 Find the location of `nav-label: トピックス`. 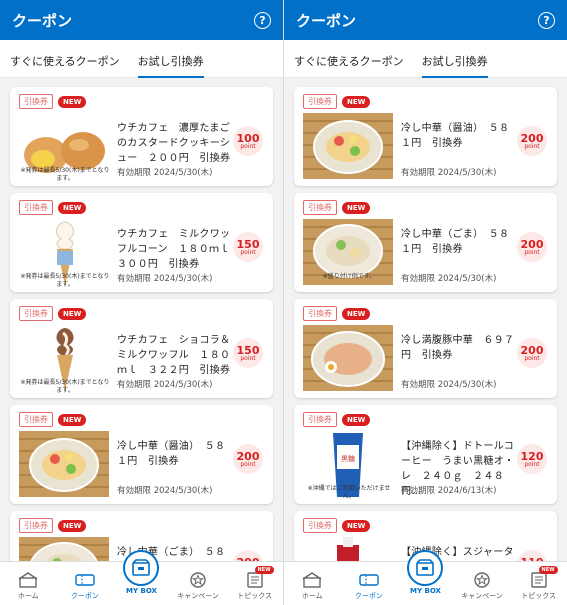

nav-label: トピックス is located at coordinates (255, 596).